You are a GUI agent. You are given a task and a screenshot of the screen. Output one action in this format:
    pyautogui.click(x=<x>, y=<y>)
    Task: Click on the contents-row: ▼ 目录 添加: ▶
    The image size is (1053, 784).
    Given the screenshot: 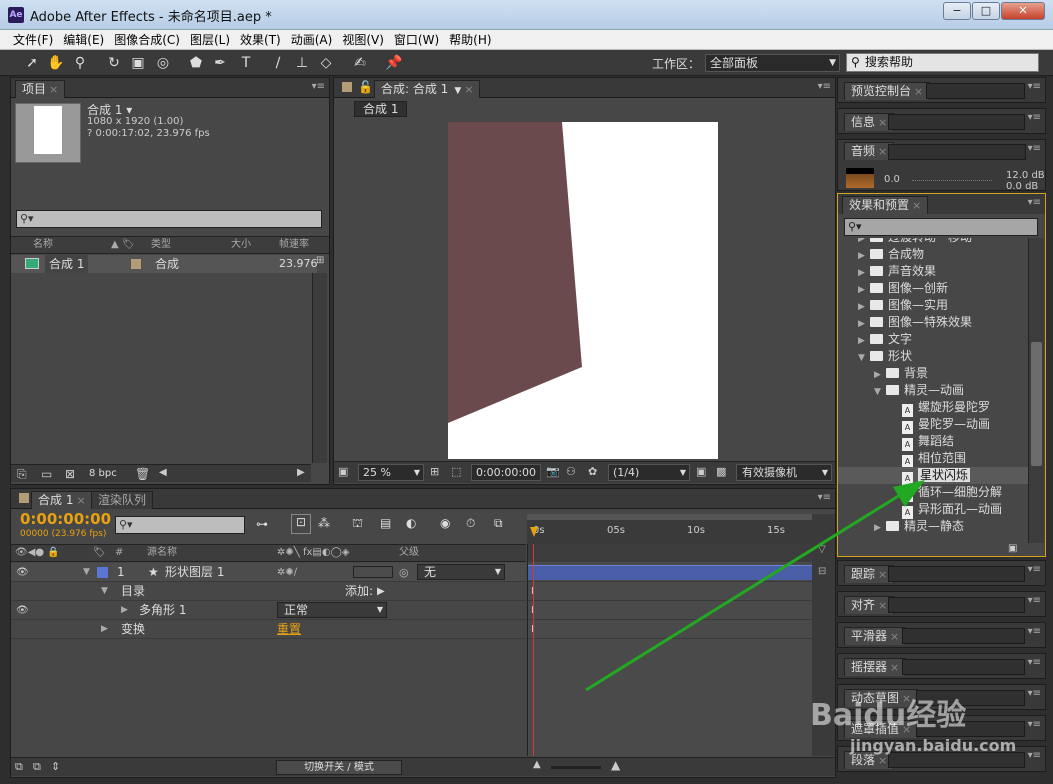 What is the action you would take?
    pyautogui.click(x=268, y=591)
    